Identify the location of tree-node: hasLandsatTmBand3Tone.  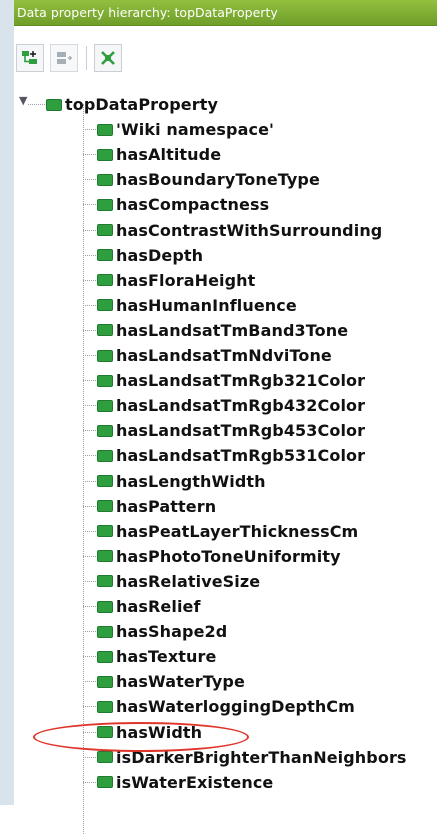
(225, 330).